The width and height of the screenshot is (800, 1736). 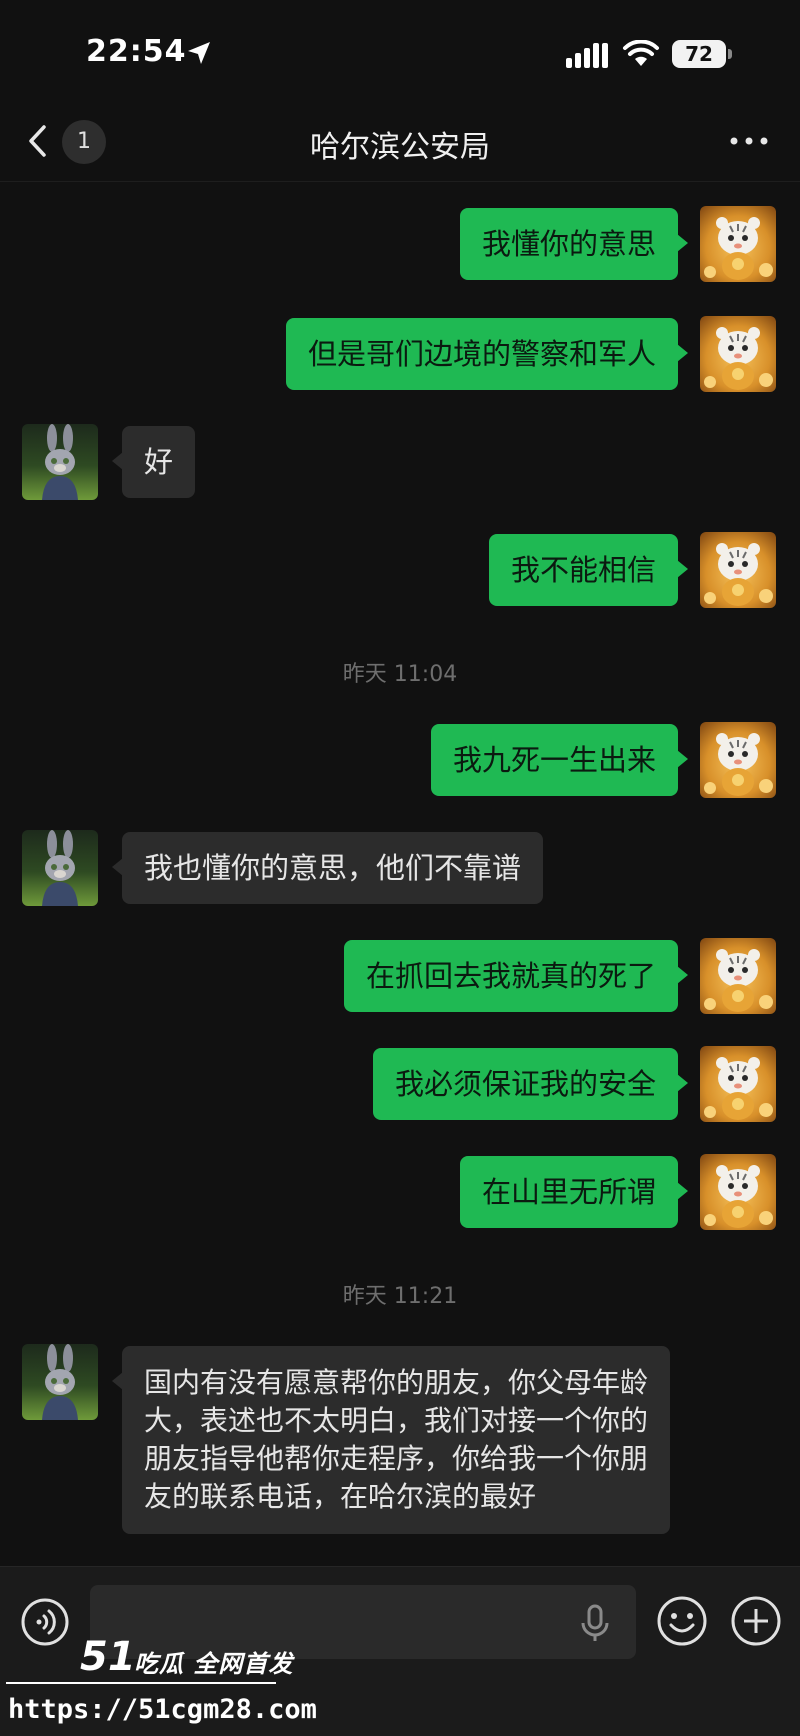 I want to click on location-arrow-icon, so click(x=199, y=53).